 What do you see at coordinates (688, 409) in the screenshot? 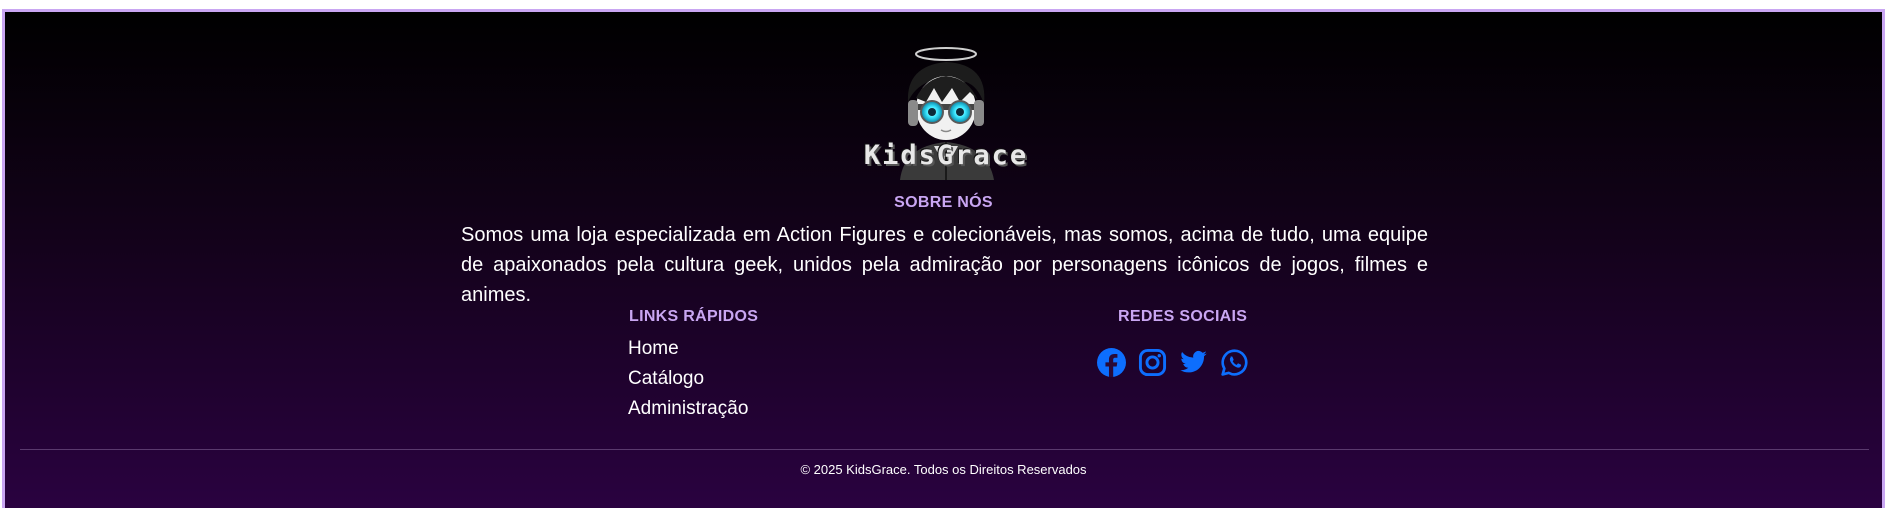
I see `link-administracao: Administração` at bounding box center [688, 409].